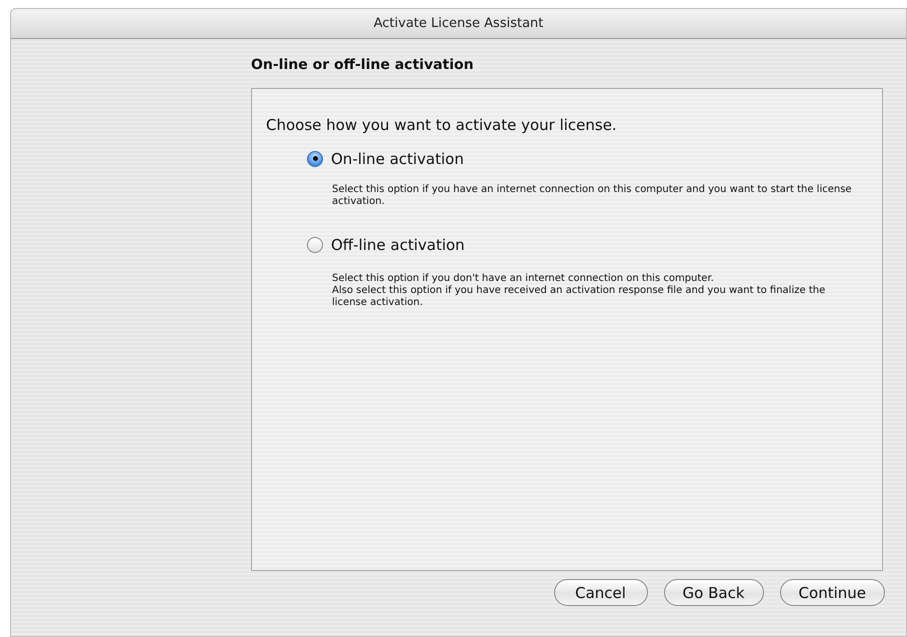 The image size is (907, 637). I want to click on radio-option: On-line activation, so click(385, 159).